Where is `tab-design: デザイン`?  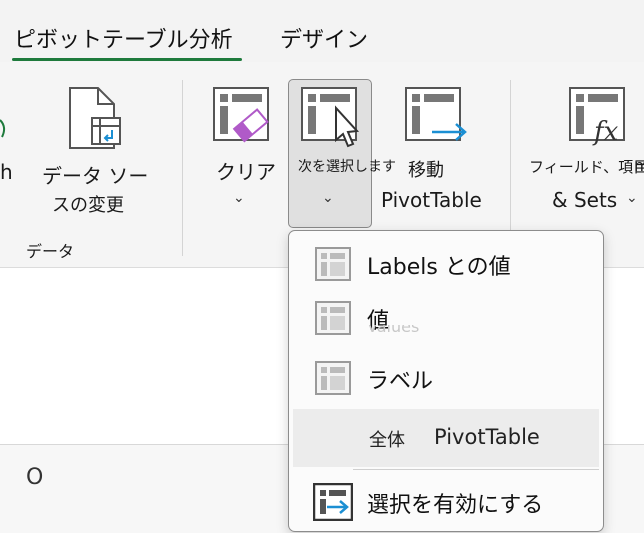
tab-design: デザイン is located at coordinates (324, 38).